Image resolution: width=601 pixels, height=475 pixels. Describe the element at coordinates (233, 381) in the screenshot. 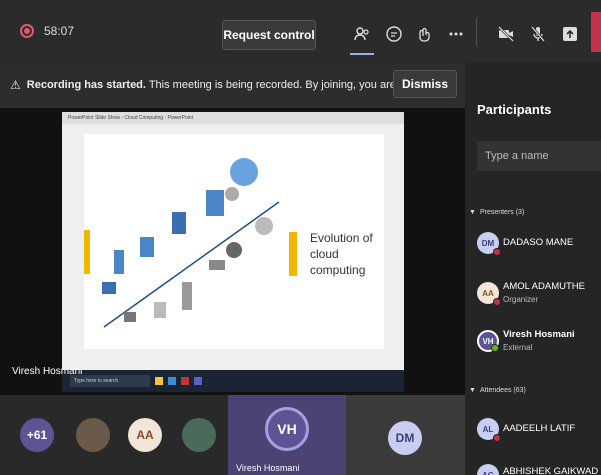

I see `windows-taskbar: Type here to search` at that location.